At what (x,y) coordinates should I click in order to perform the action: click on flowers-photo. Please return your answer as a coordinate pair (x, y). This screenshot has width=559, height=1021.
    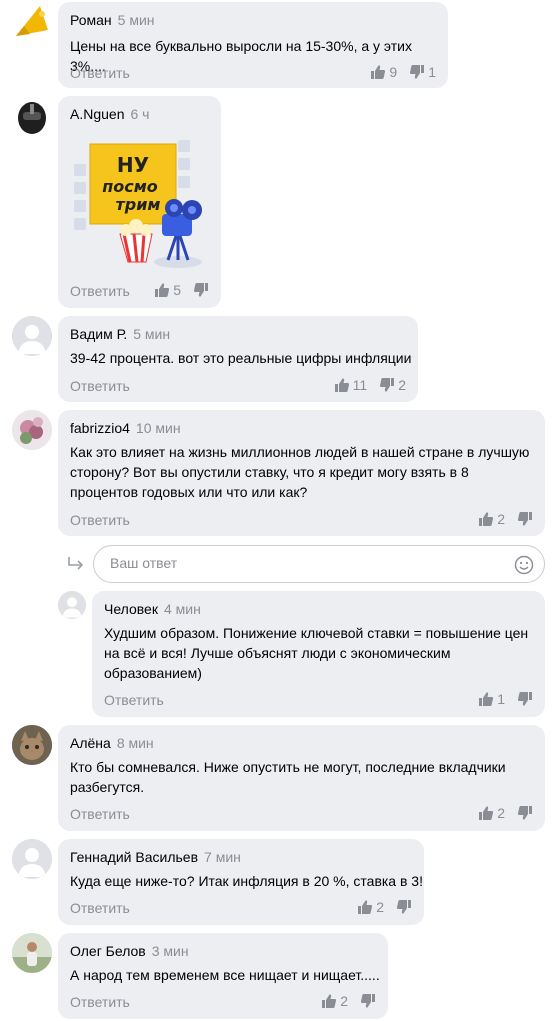
    Looking at the image, I should click on (32, 430).